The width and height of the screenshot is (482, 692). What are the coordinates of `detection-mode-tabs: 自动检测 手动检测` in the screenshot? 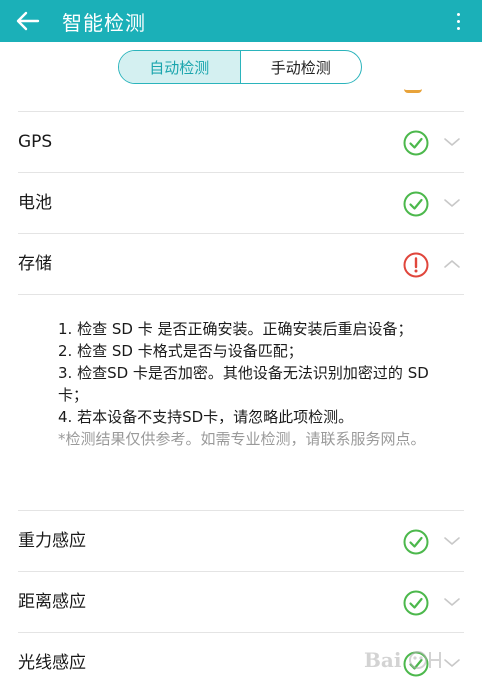 It's located at (240, 67).